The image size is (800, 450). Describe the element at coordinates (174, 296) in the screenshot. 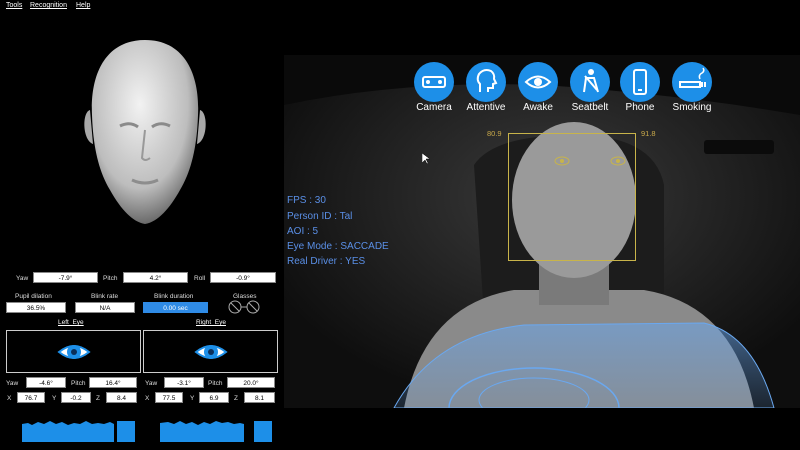

I see `blink-duration-label: Blink duration` at that location.